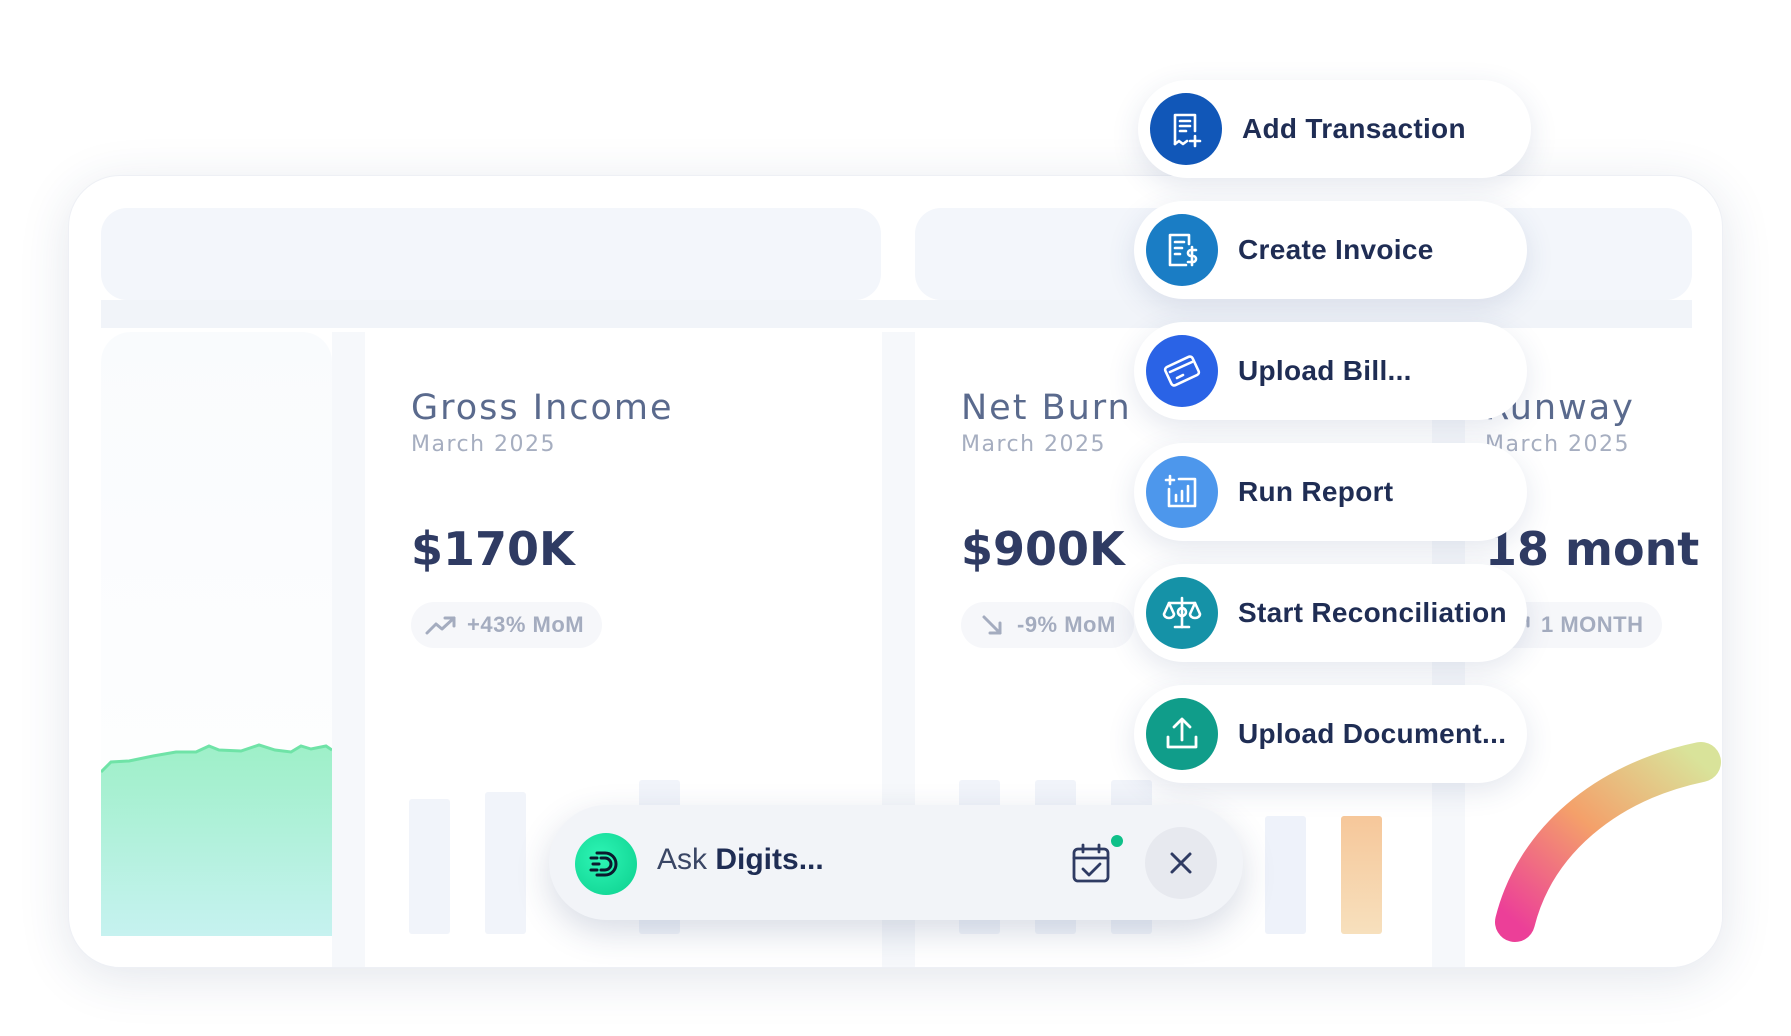 The height and width of the screenshot is (1036, 1791). Describe the element at coordinates (216, 649) in the screenshot. I see `mini-chart-card` at that location.